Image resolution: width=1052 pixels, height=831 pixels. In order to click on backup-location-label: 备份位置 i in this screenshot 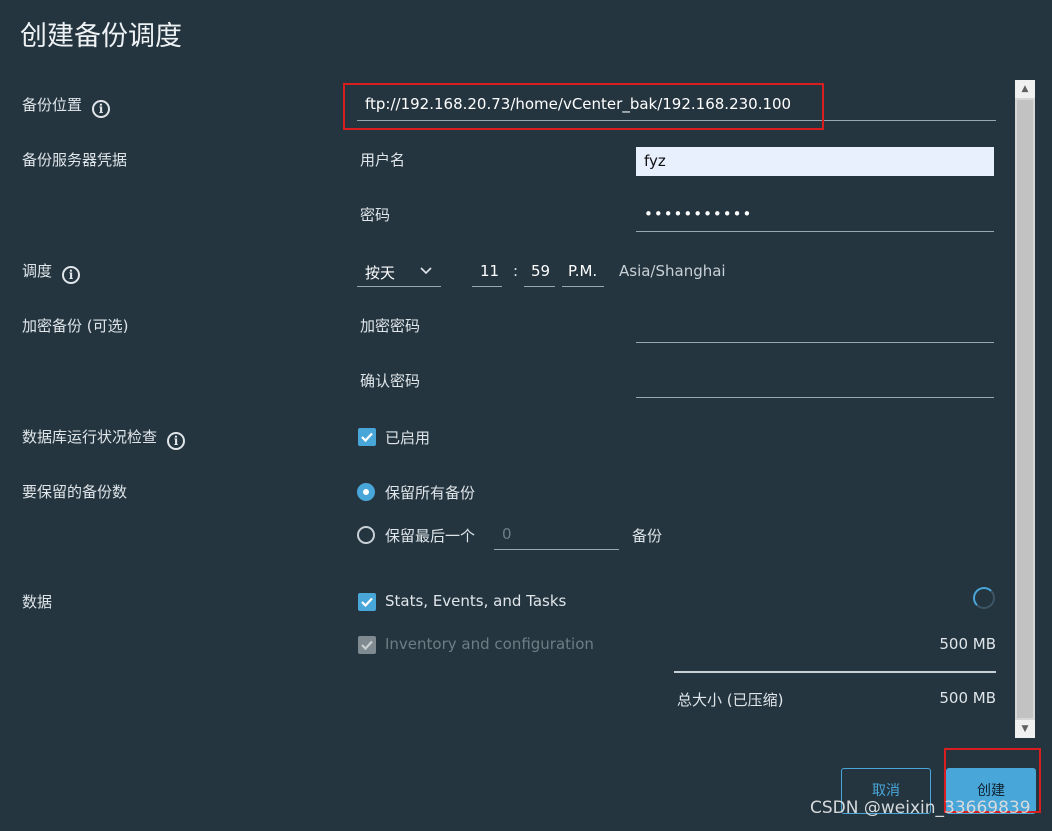, I will do `click(66, 106)`.